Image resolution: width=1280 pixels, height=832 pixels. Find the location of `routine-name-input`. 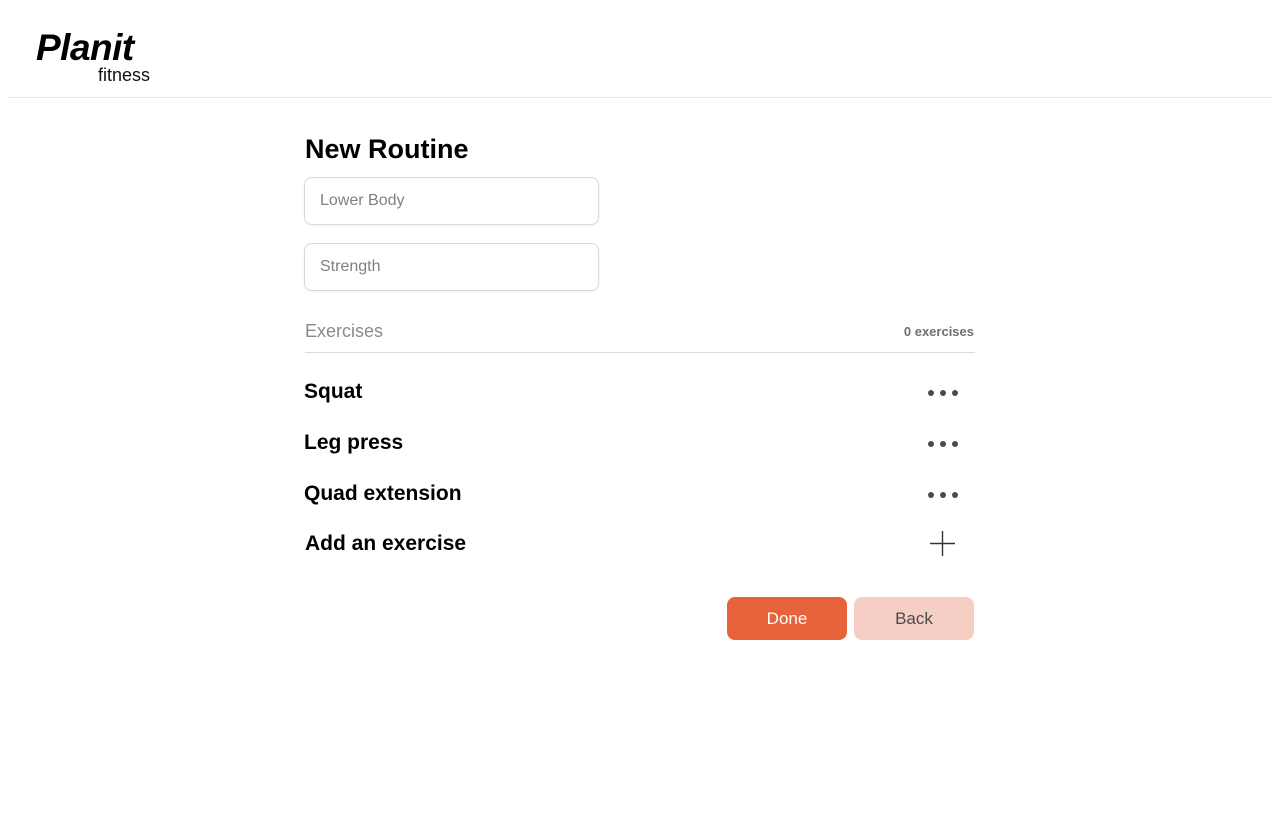

routine-name-input is located at coordinates (451, 201).